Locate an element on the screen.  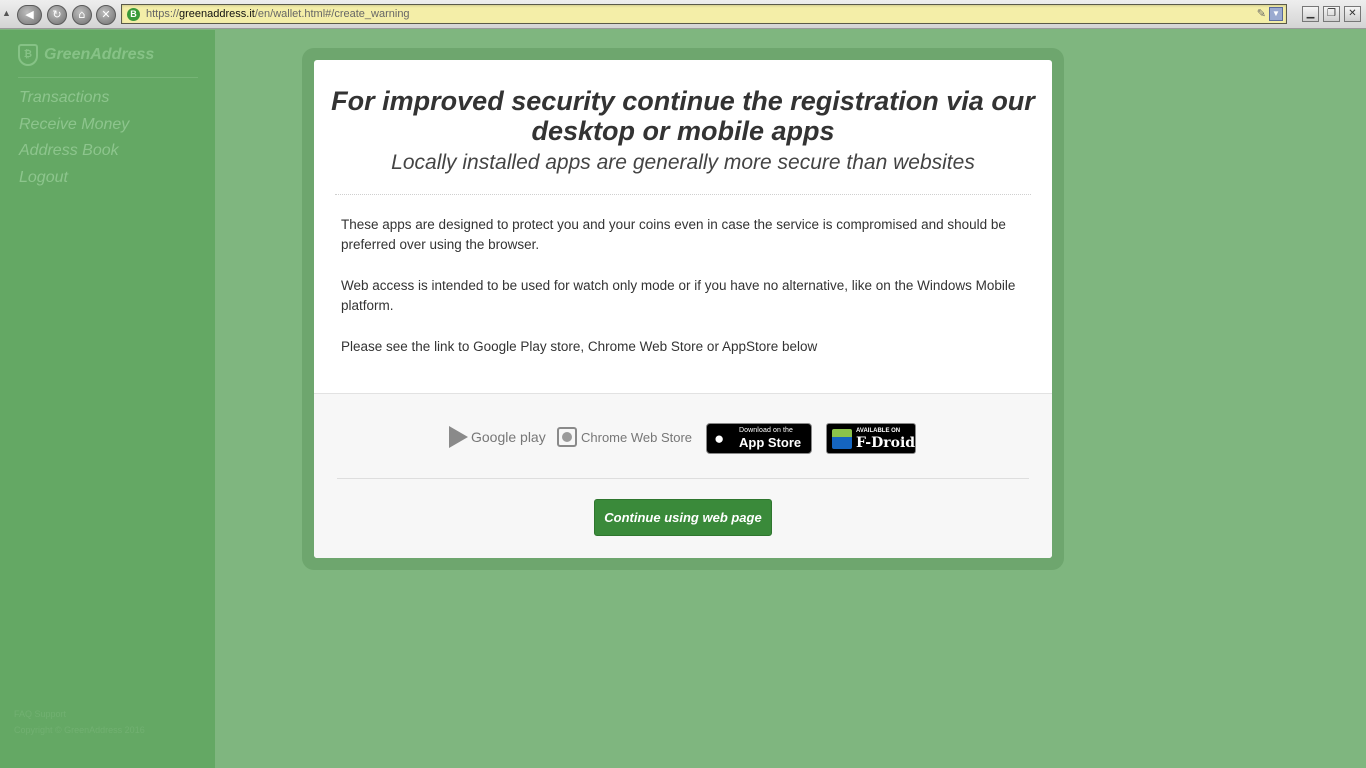
toolbar-grip-icon: ▲ is located at coordinates (6, 13).